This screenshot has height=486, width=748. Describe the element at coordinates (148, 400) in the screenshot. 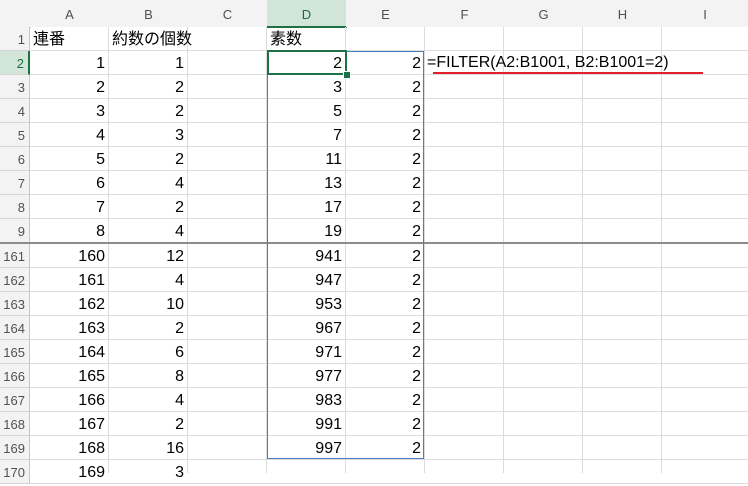

I see `cell-b167: 4` at that location.